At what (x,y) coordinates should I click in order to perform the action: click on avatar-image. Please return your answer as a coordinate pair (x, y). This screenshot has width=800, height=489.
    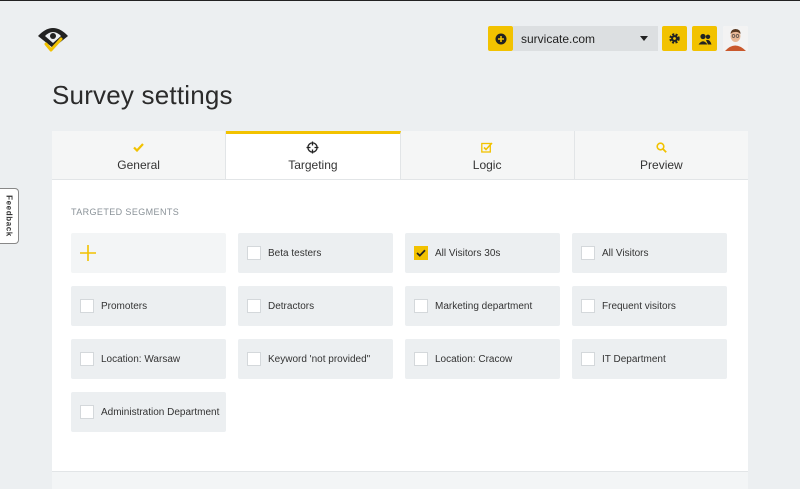
    Looking at the image, I should click on (735, 38).